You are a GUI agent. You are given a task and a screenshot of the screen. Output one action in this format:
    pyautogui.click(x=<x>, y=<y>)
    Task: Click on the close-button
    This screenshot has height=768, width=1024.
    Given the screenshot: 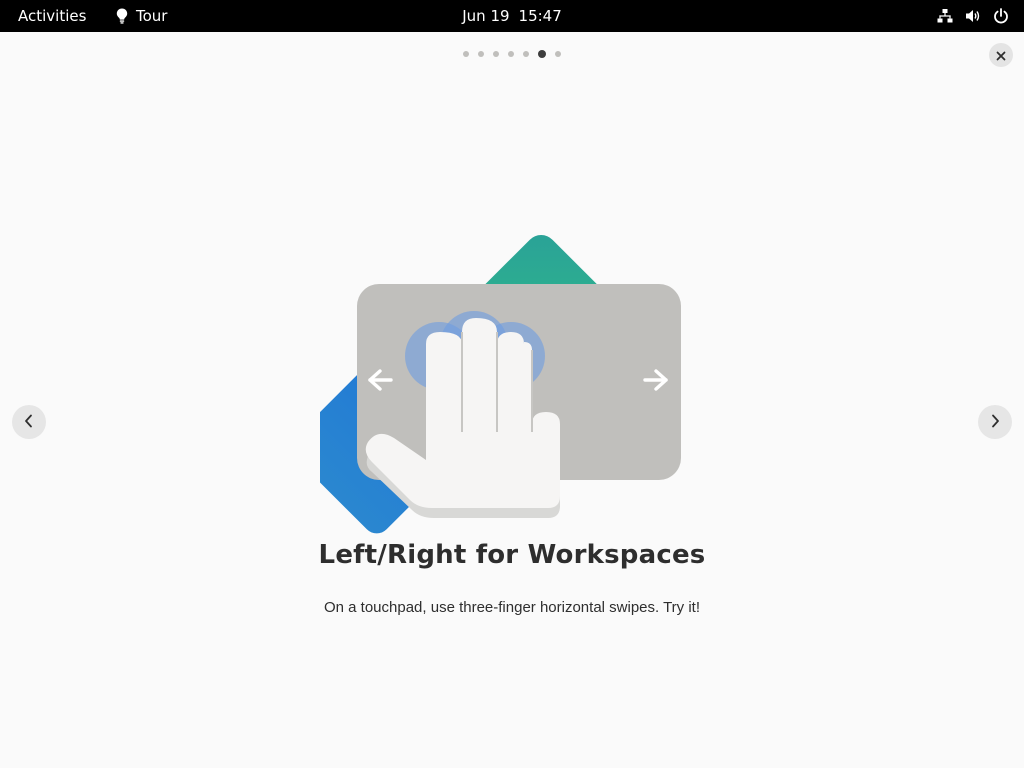 What is the action you would take?
    pyautogui.click(x=1001, y=55)
    